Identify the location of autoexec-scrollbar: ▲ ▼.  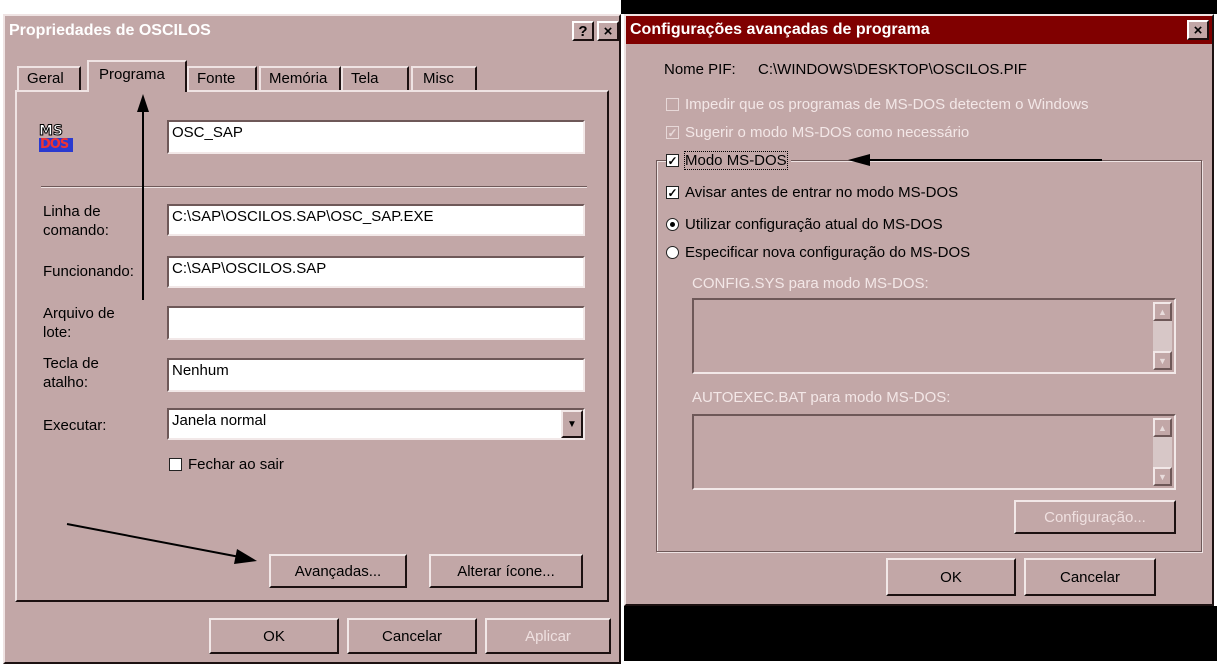
(1162, 452).